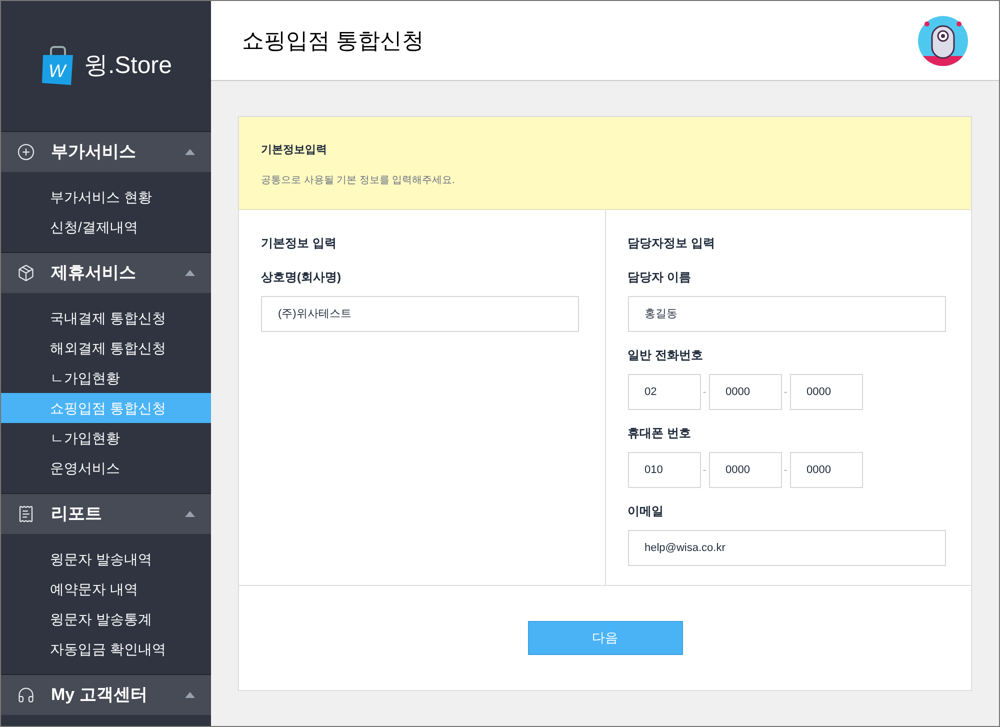 The width and height of the screenshot is (1000, 727). What do you see at coordinates (106, 197) in the screenshot?
I see `menu-item: 부가서비스 현황` at bounding box center [106, 197].